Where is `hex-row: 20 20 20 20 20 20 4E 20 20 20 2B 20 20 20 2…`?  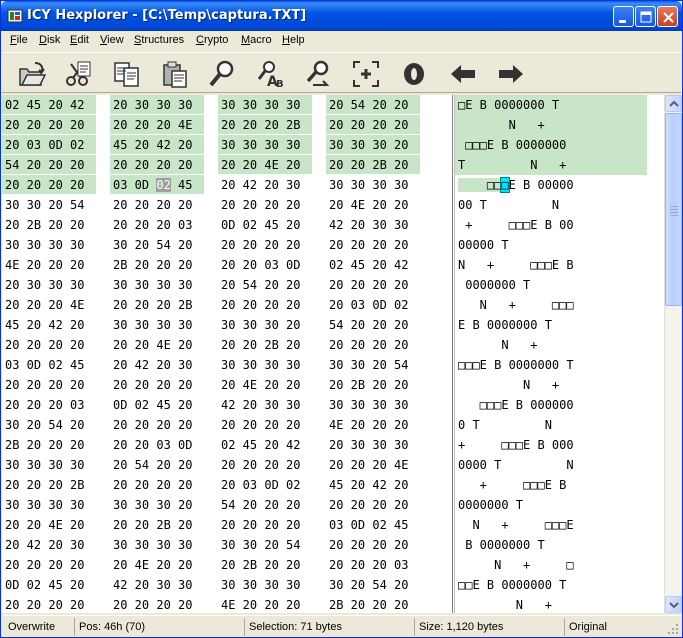
hex-row: 20 20 20 20 20 20 4E 20 20 20 2B 20 20 20 2… is located at coordinates (227, 345).